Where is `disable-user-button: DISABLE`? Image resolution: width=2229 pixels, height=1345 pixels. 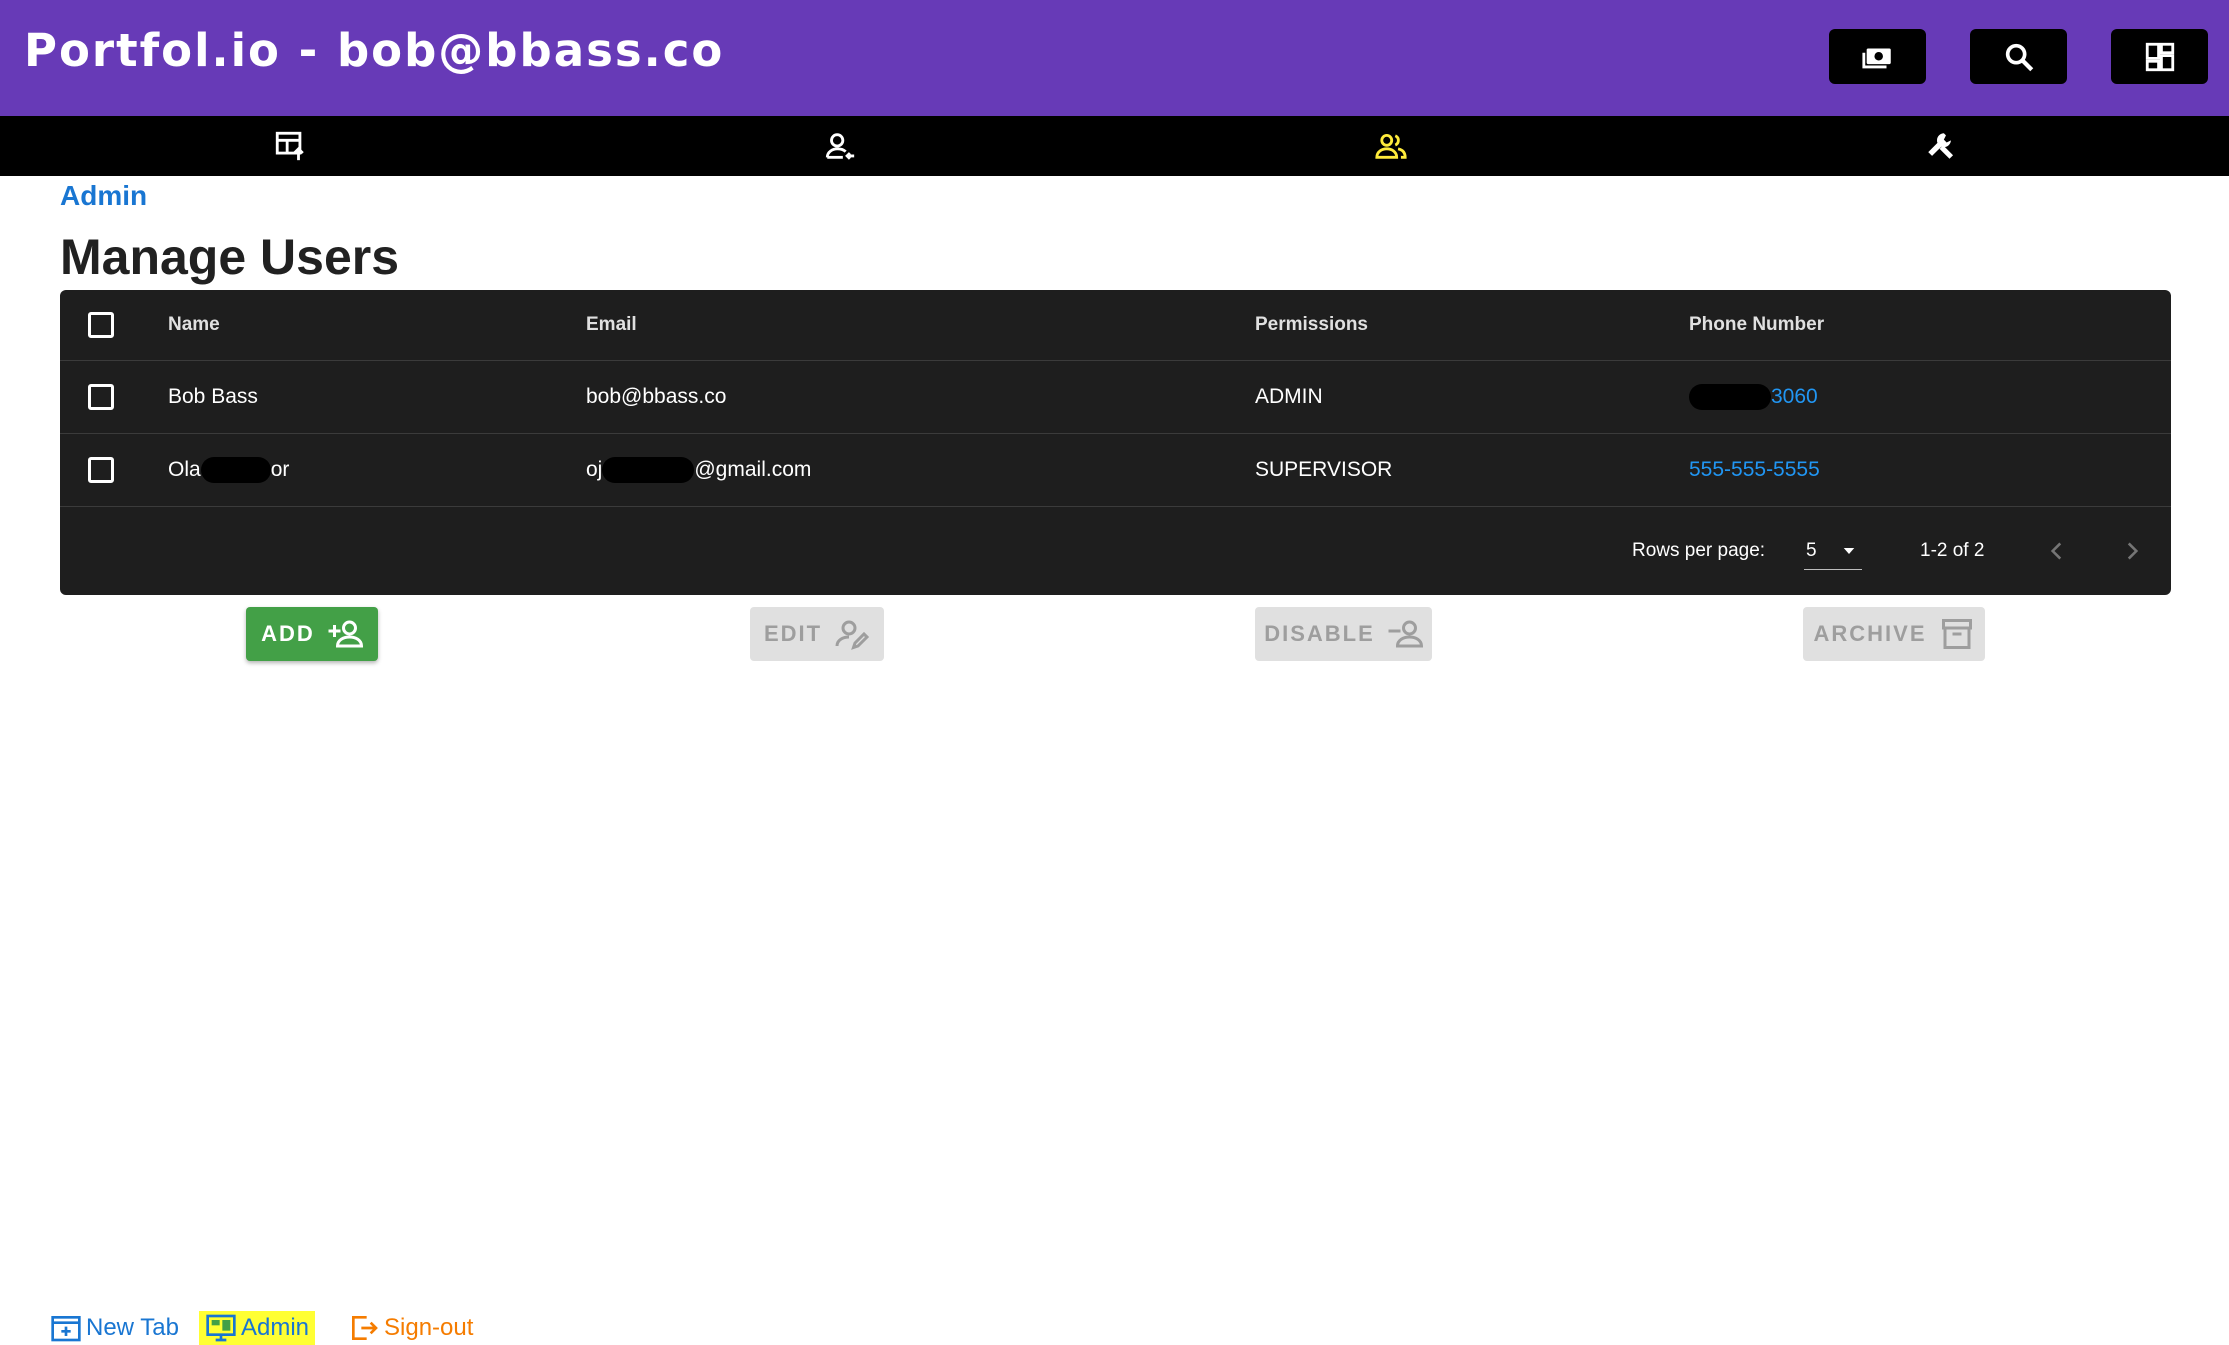 disable-user-button: DISABLE is located at coordinates (1343, 634).